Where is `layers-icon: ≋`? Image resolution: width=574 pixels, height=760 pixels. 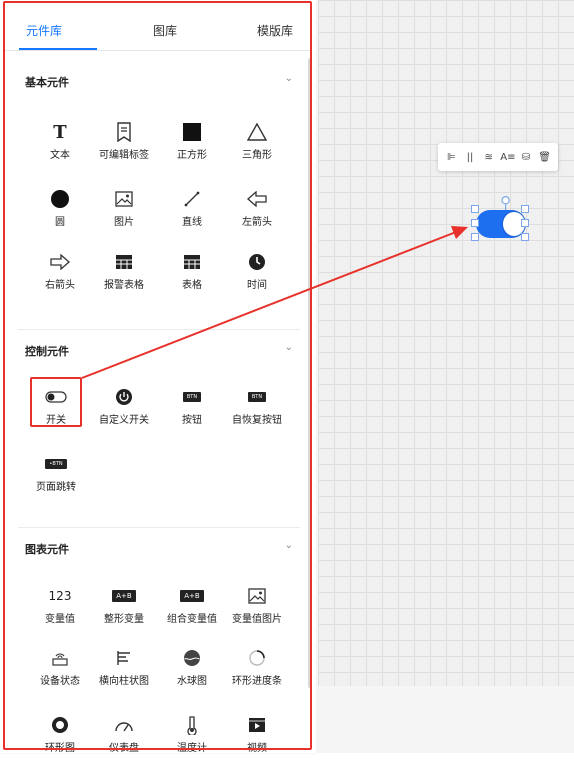 layers-icon: ≋ is located at coordinates (489, 157).